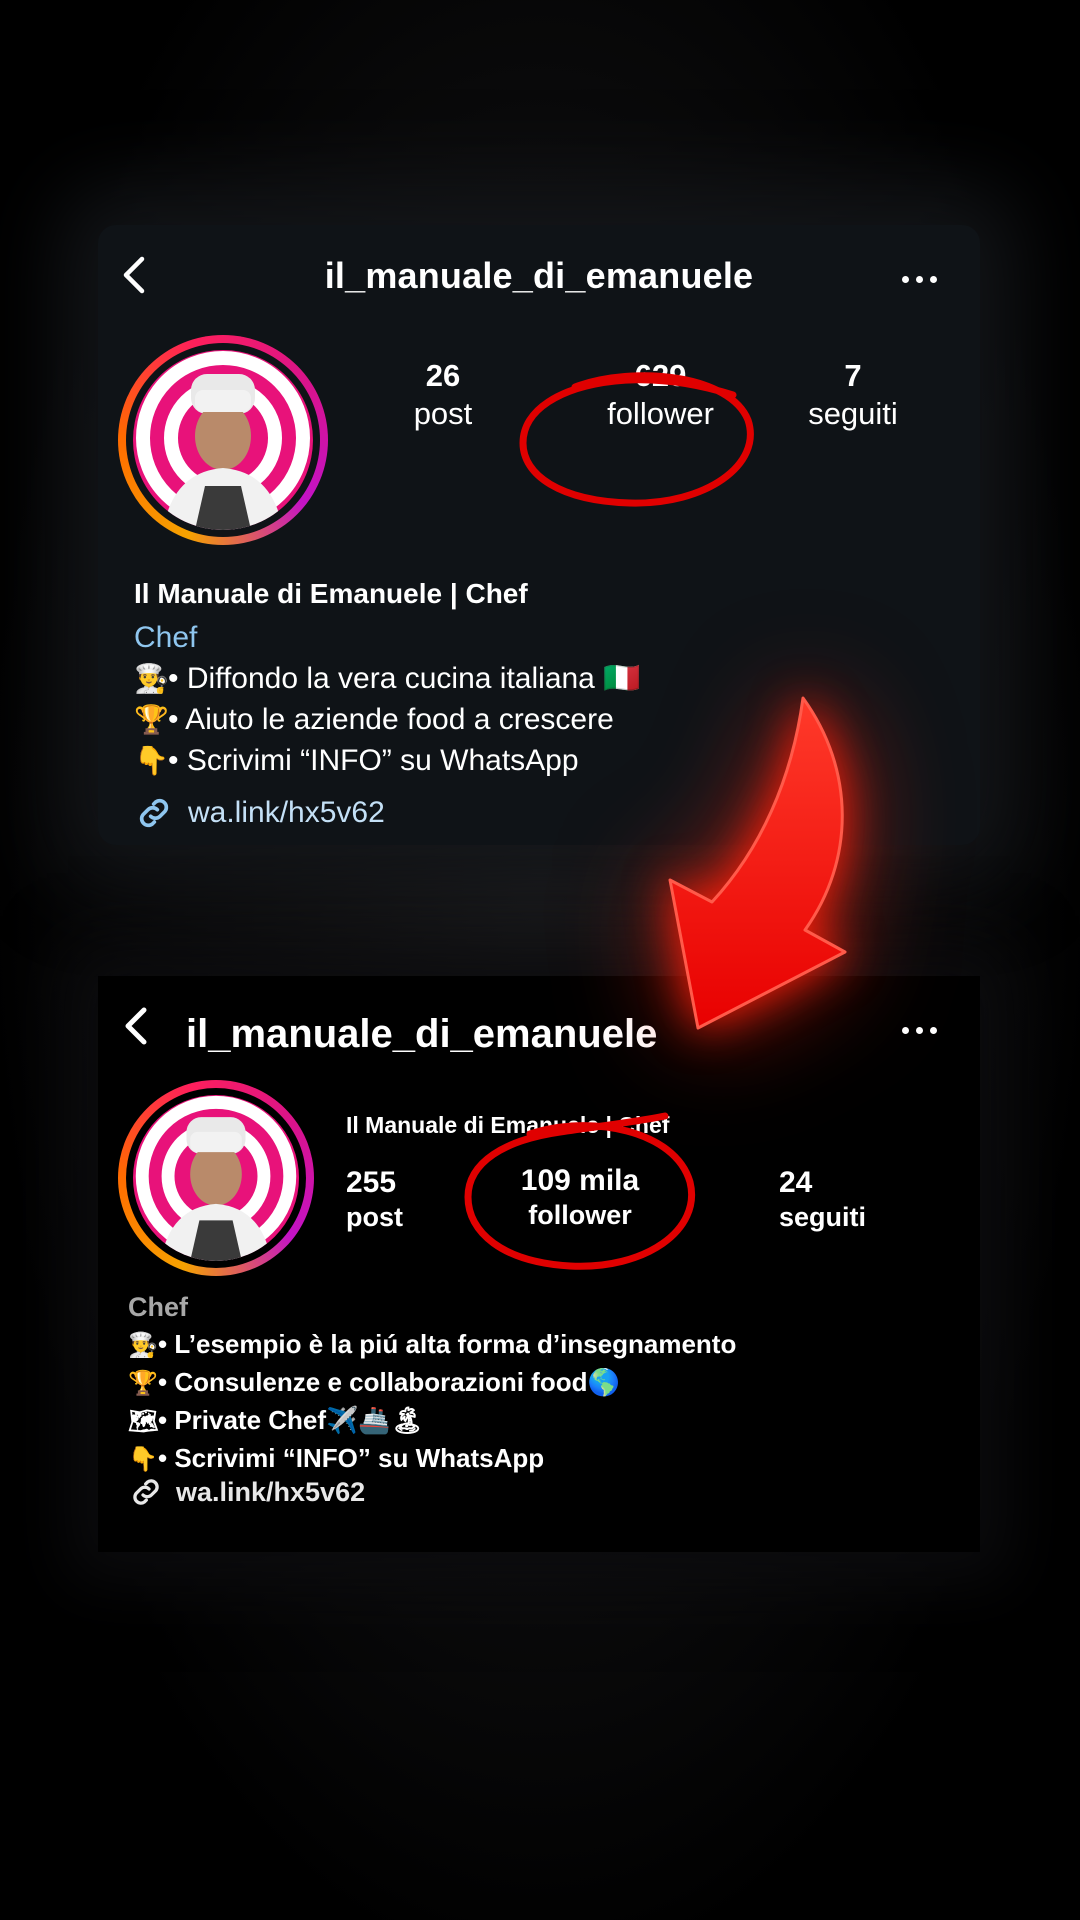  I want to click on followers-count: 629, so click(660, 375).